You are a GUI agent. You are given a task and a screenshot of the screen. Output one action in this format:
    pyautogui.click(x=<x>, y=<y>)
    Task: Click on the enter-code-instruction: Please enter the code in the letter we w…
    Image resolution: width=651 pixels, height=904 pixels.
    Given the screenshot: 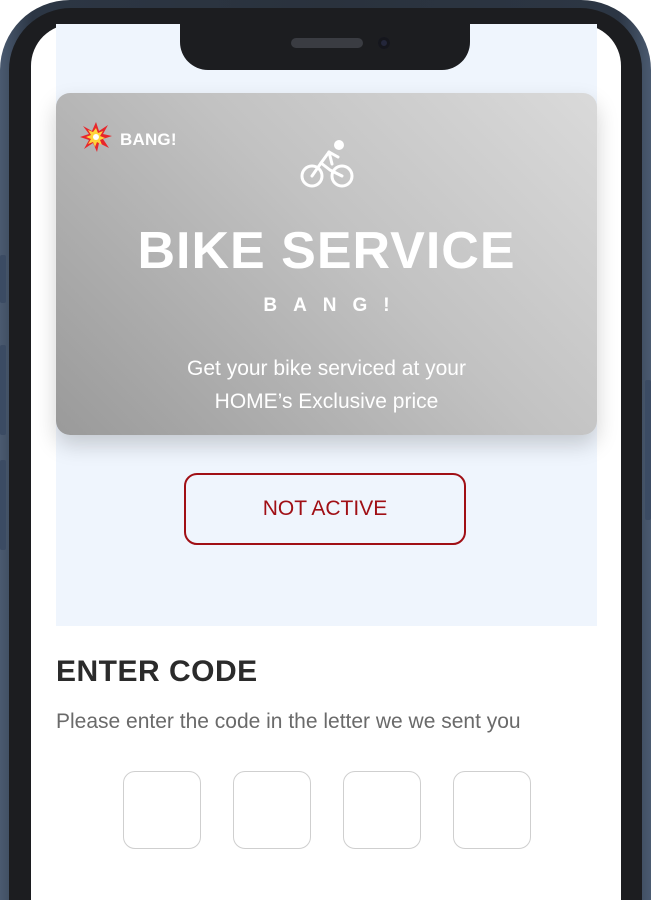 What is the action you would take?
    pyautogui.click(x=288, y=721)
    